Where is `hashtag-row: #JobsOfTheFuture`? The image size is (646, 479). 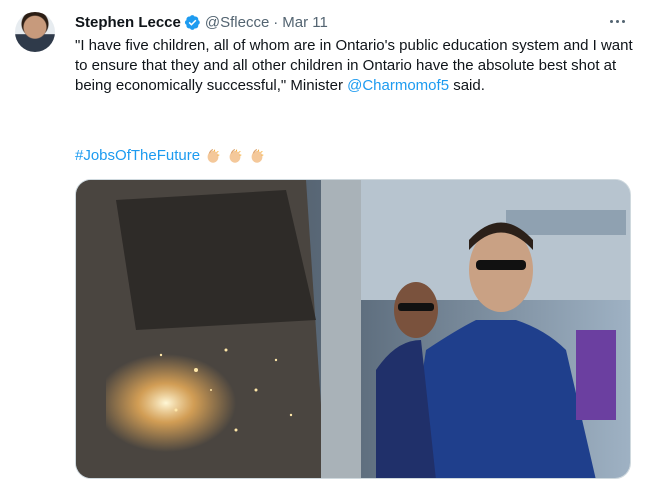 hashtag-row: #JobsOfTheFuture is located at coordinates (170, 156).